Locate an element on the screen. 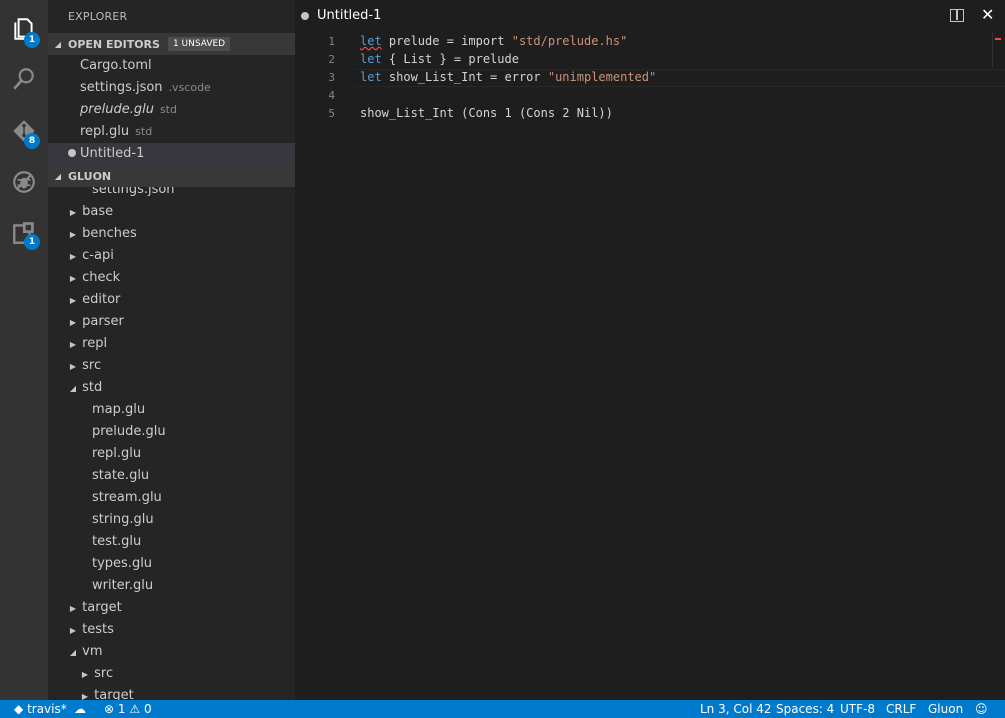 This screenshot has height=718, width=1005. tab-untitled-1: Untitled-1 is located at coordinates (355, 16).